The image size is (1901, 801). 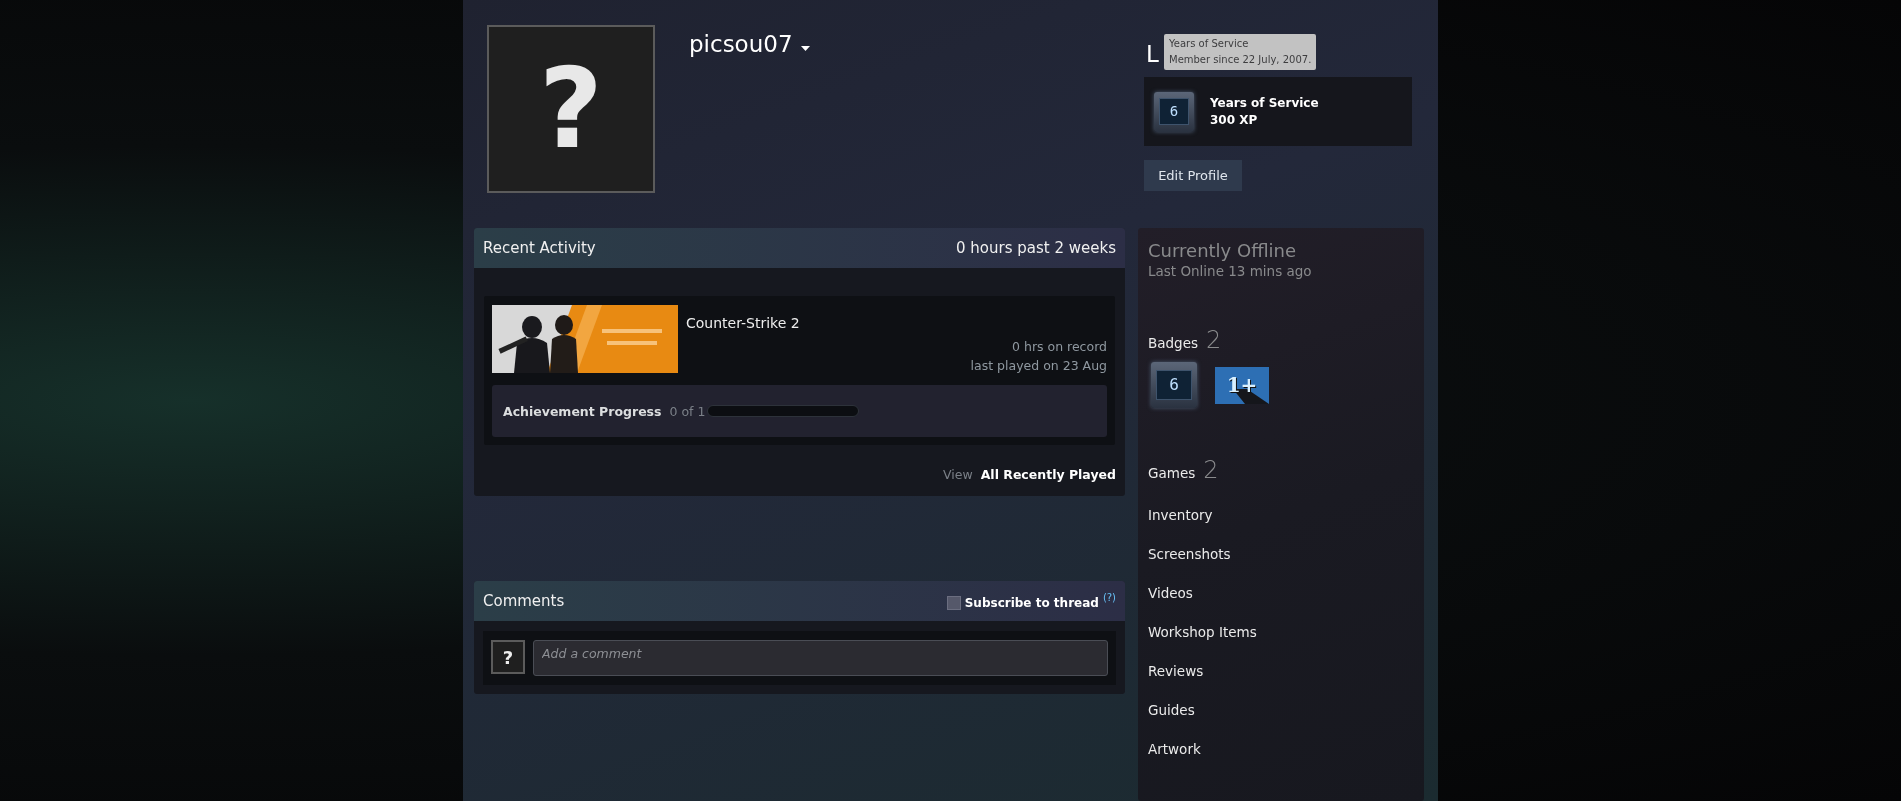 What do you see at coordinates (741, 44) in the screenshot?
I see `profile-name: picsou07` at bounding box center [741, 44].